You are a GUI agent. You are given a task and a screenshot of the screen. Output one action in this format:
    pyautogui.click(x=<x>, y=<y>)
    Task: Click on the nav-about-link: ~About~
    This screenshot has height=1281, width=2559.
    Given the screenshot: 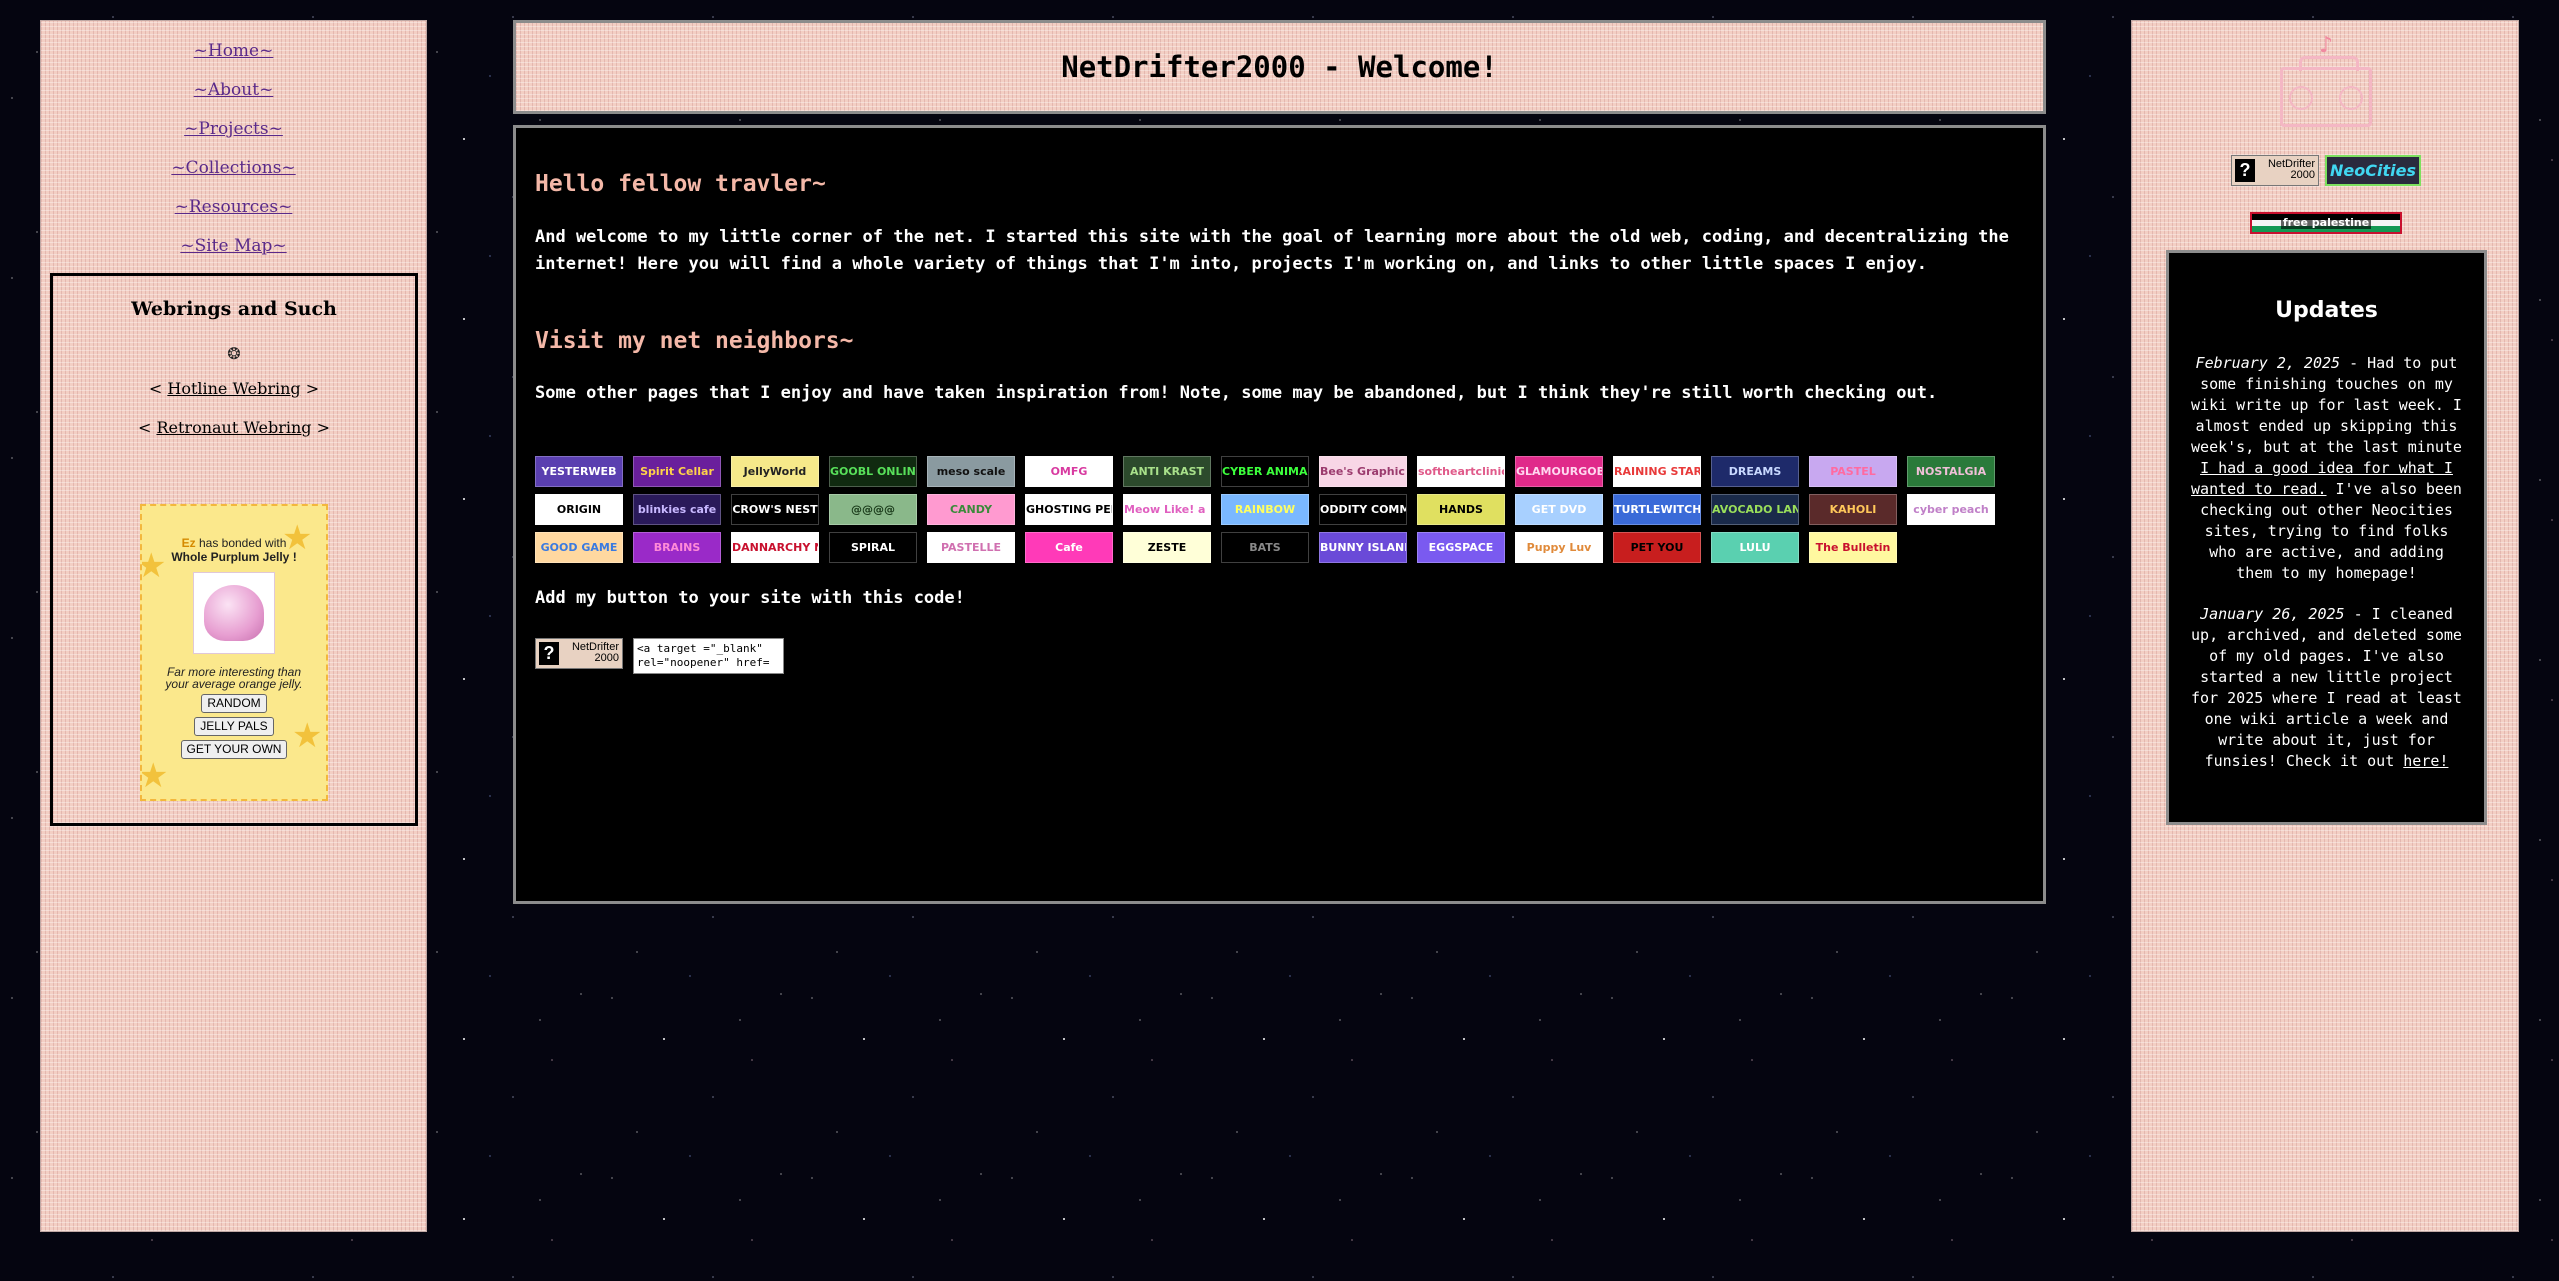 What is the action you would take?
    pyautogui.click(x=233, y=90)
    